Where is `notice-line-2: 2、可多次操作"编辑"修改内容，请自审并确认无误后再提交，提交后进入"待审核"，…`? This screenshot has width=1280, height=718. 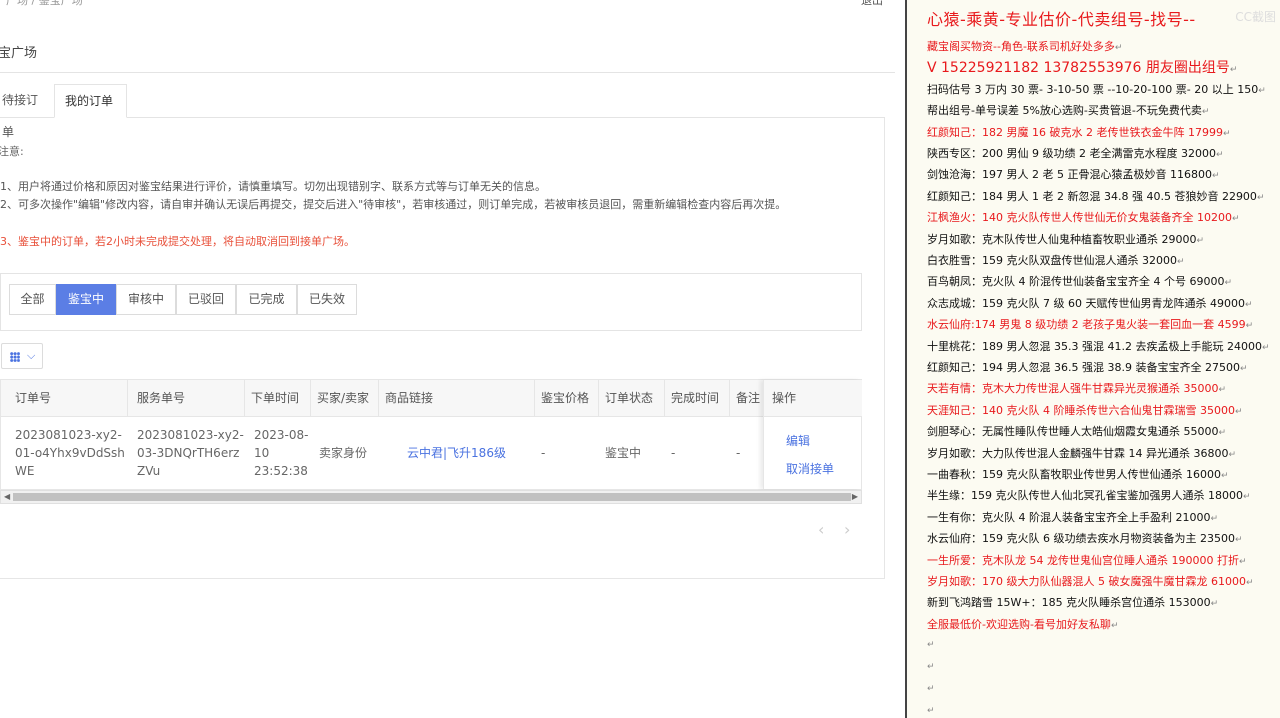
notice-line-2: 2、可多次操作"编辑"修改内容，请自审并确认无误后再提交，提交后进入"待审核"，… is located at coordinates (393, 204).